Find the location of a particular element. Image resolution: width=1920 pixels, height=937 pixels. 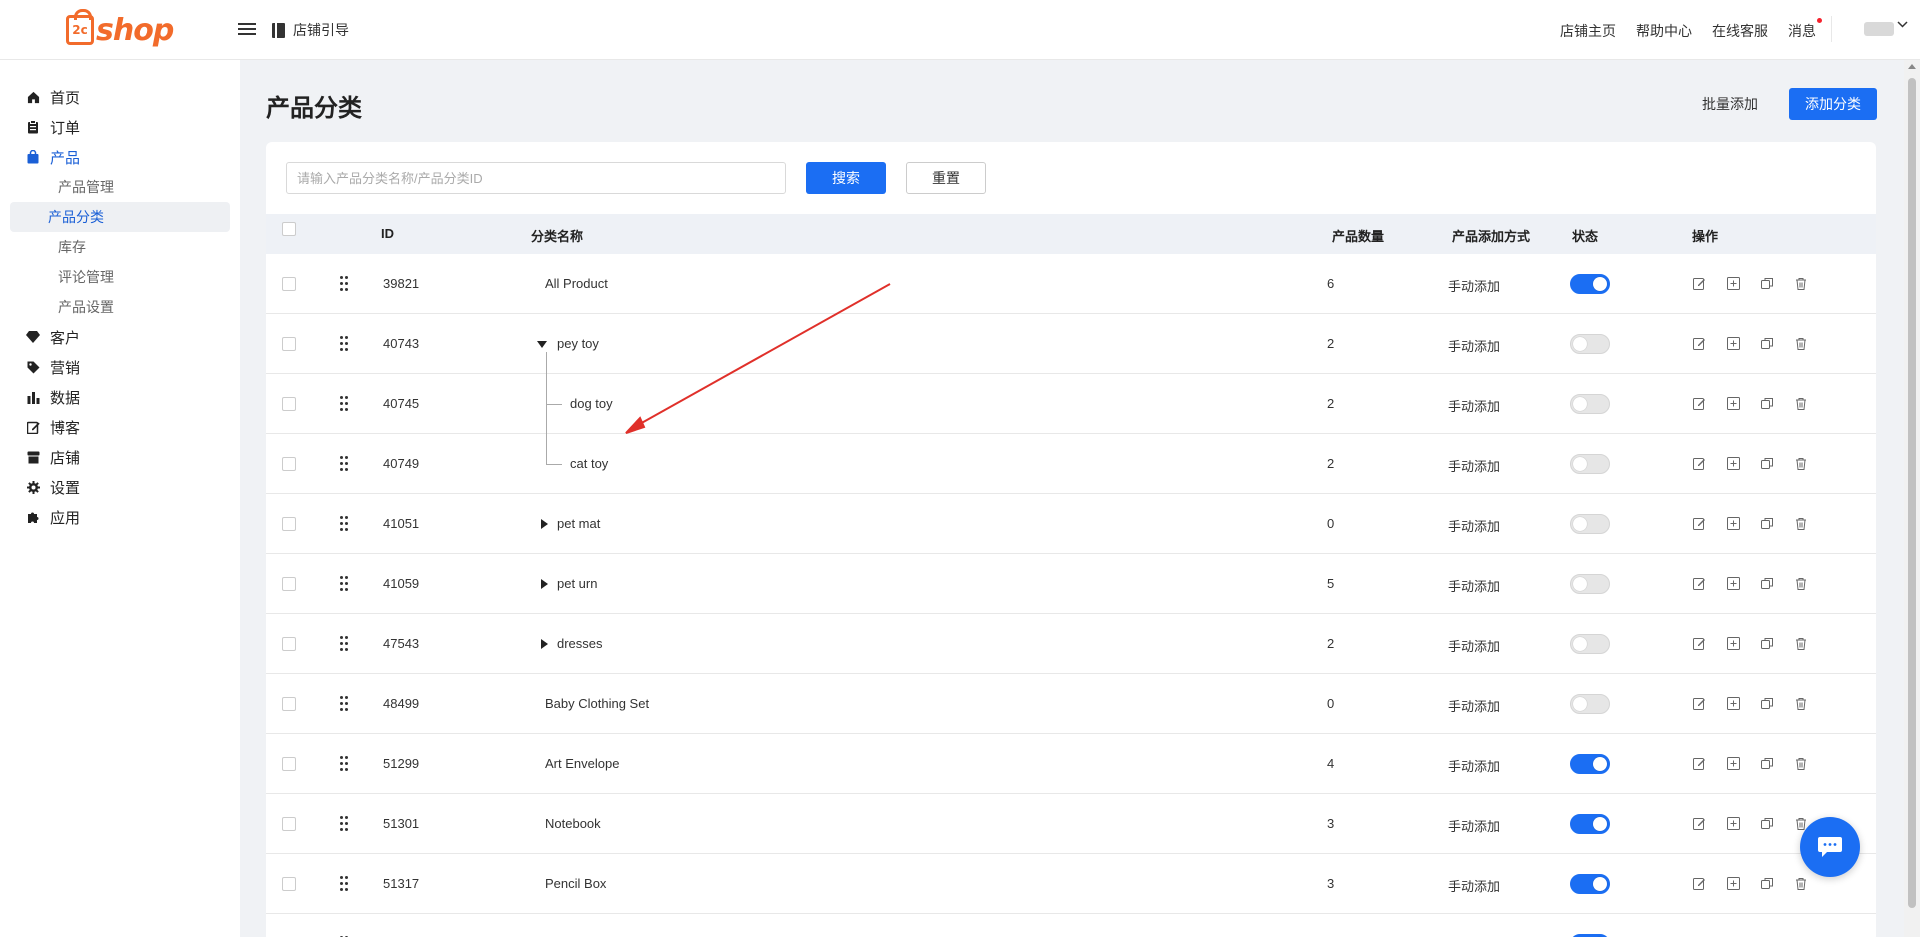

sidebar-item-marketing: 营销 is located at coordinates (120, 367).